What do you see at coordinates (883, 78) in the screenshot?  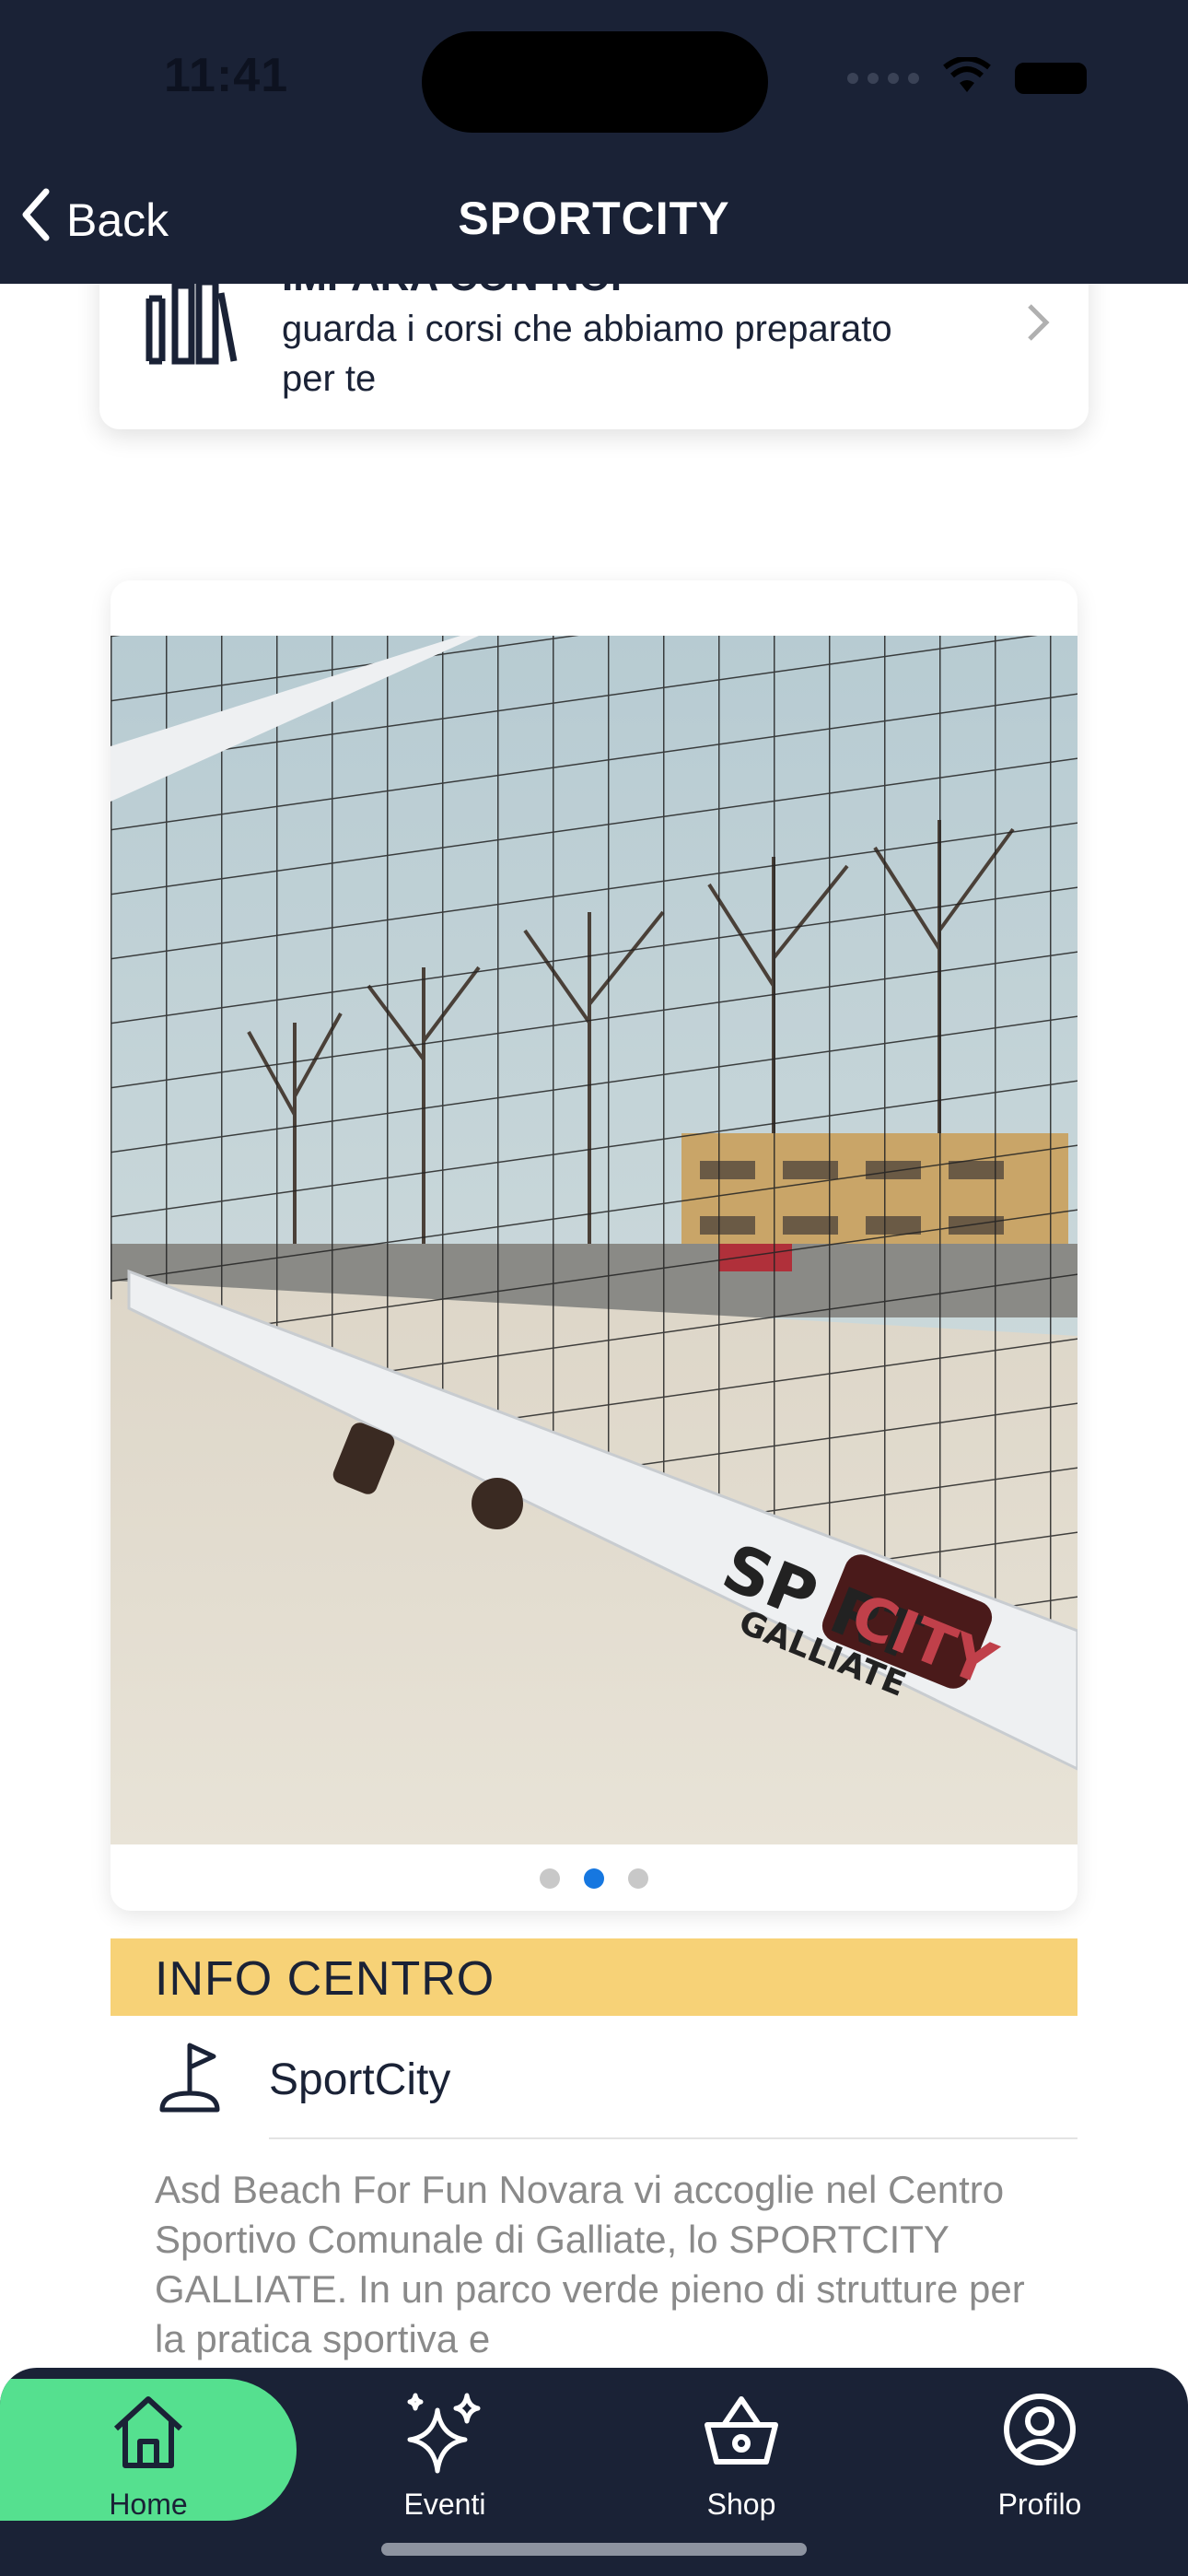 I see `cellular-signal-icon` at bounding box center [883, 78].